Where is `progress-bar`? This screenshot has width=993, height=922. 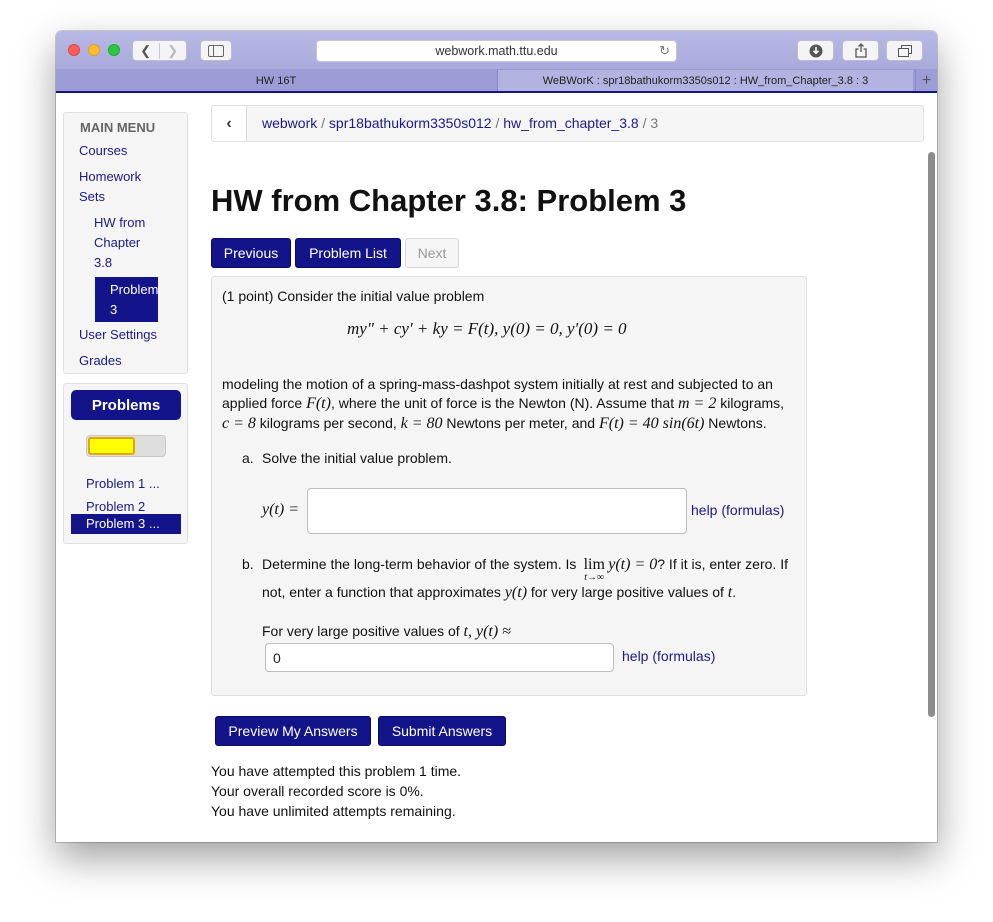
progress-bar is located at coordinates (126, 446).